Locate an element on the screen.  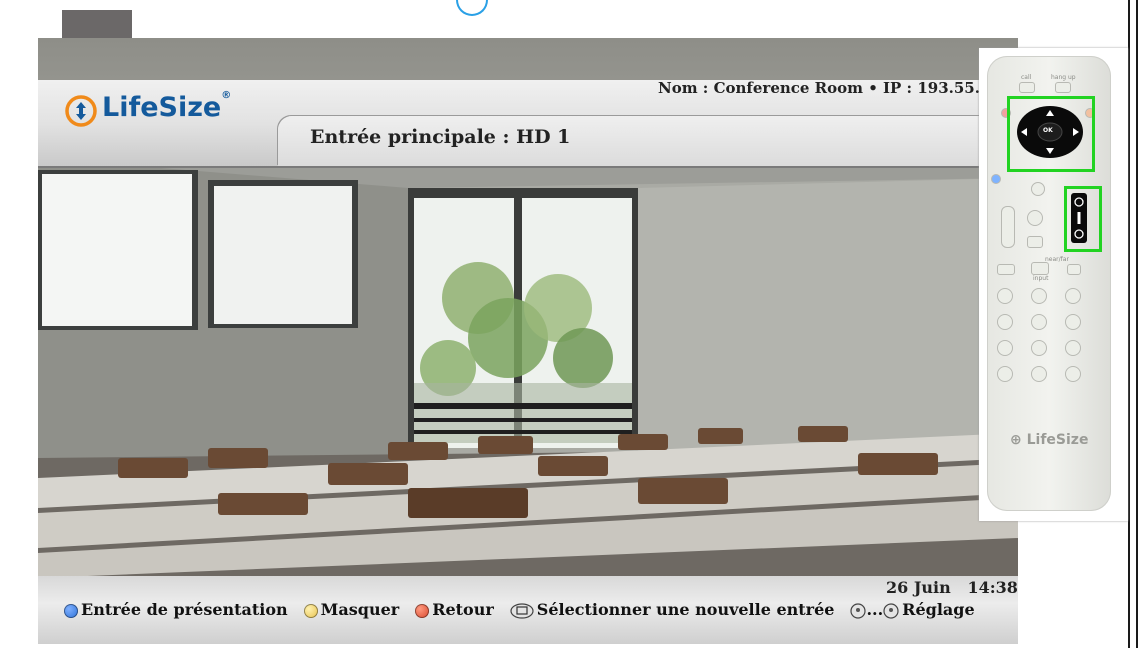
mute-button is located at coordinates (1035, 218).